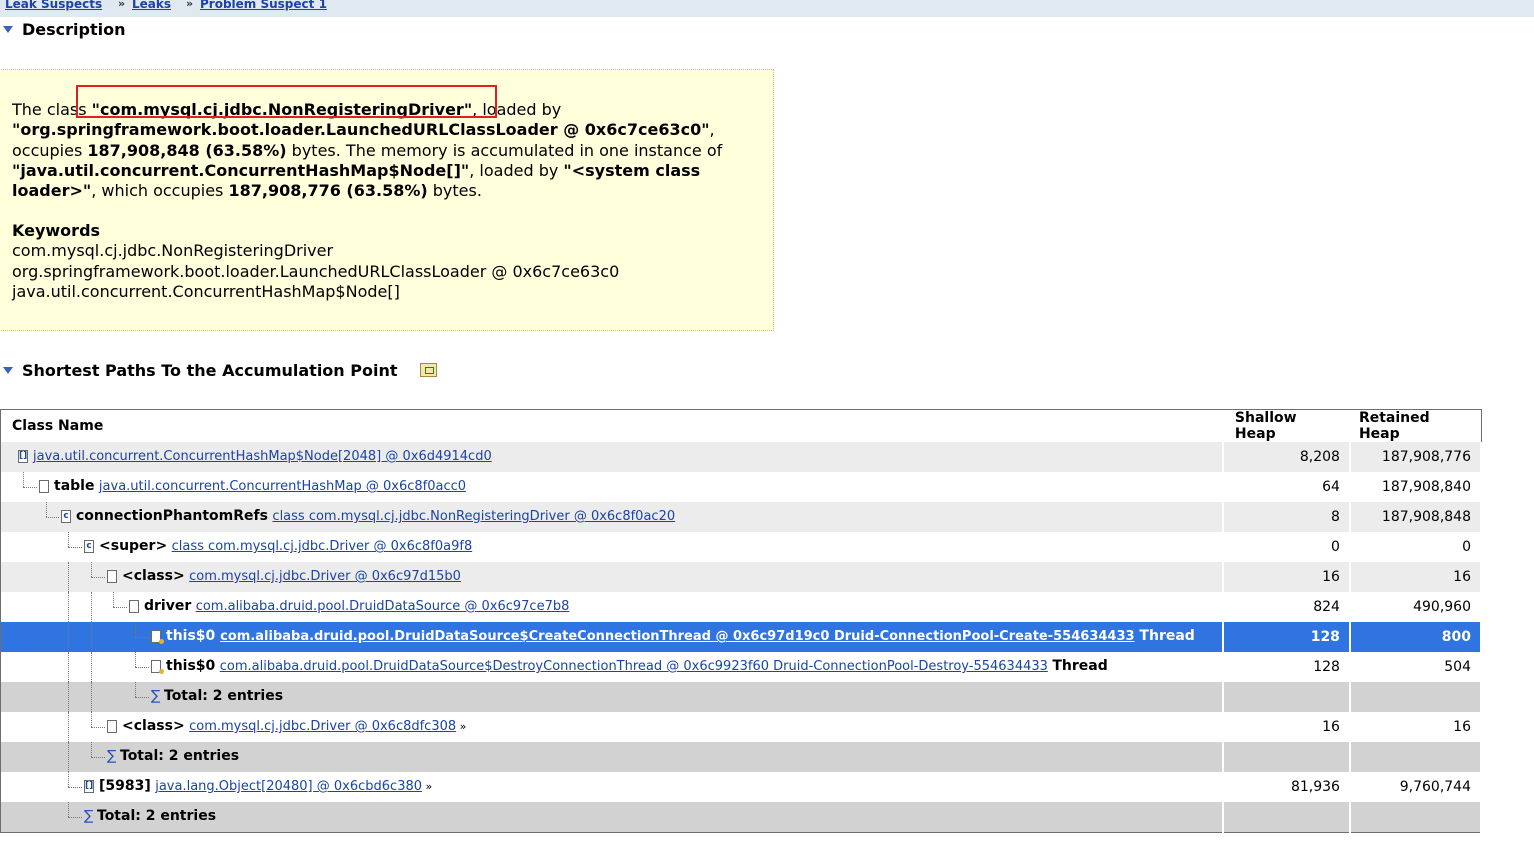 This screenshot has width=1534, height=856. What do you see at coordinates (1286, 426) in the screenshot?
I see `column-shallow-heap: Shallow Heap` at bounding box center [1286, 426].